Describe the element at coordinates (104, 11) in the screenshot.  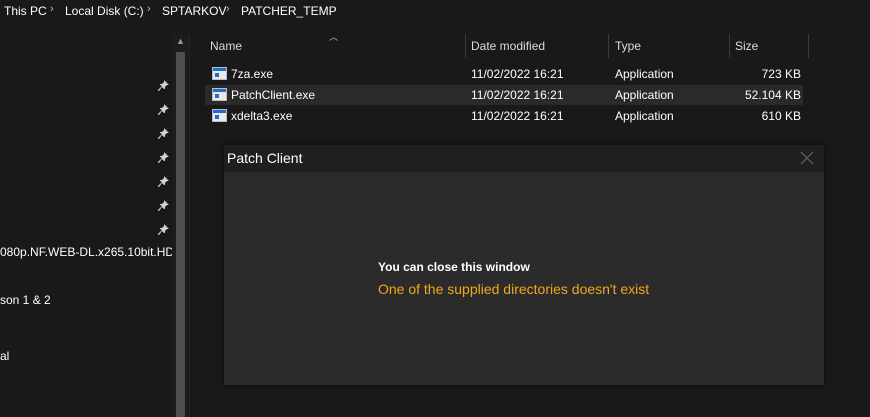
I see `breadcrumb-local-disk: Local Disk (C:)` at that location.